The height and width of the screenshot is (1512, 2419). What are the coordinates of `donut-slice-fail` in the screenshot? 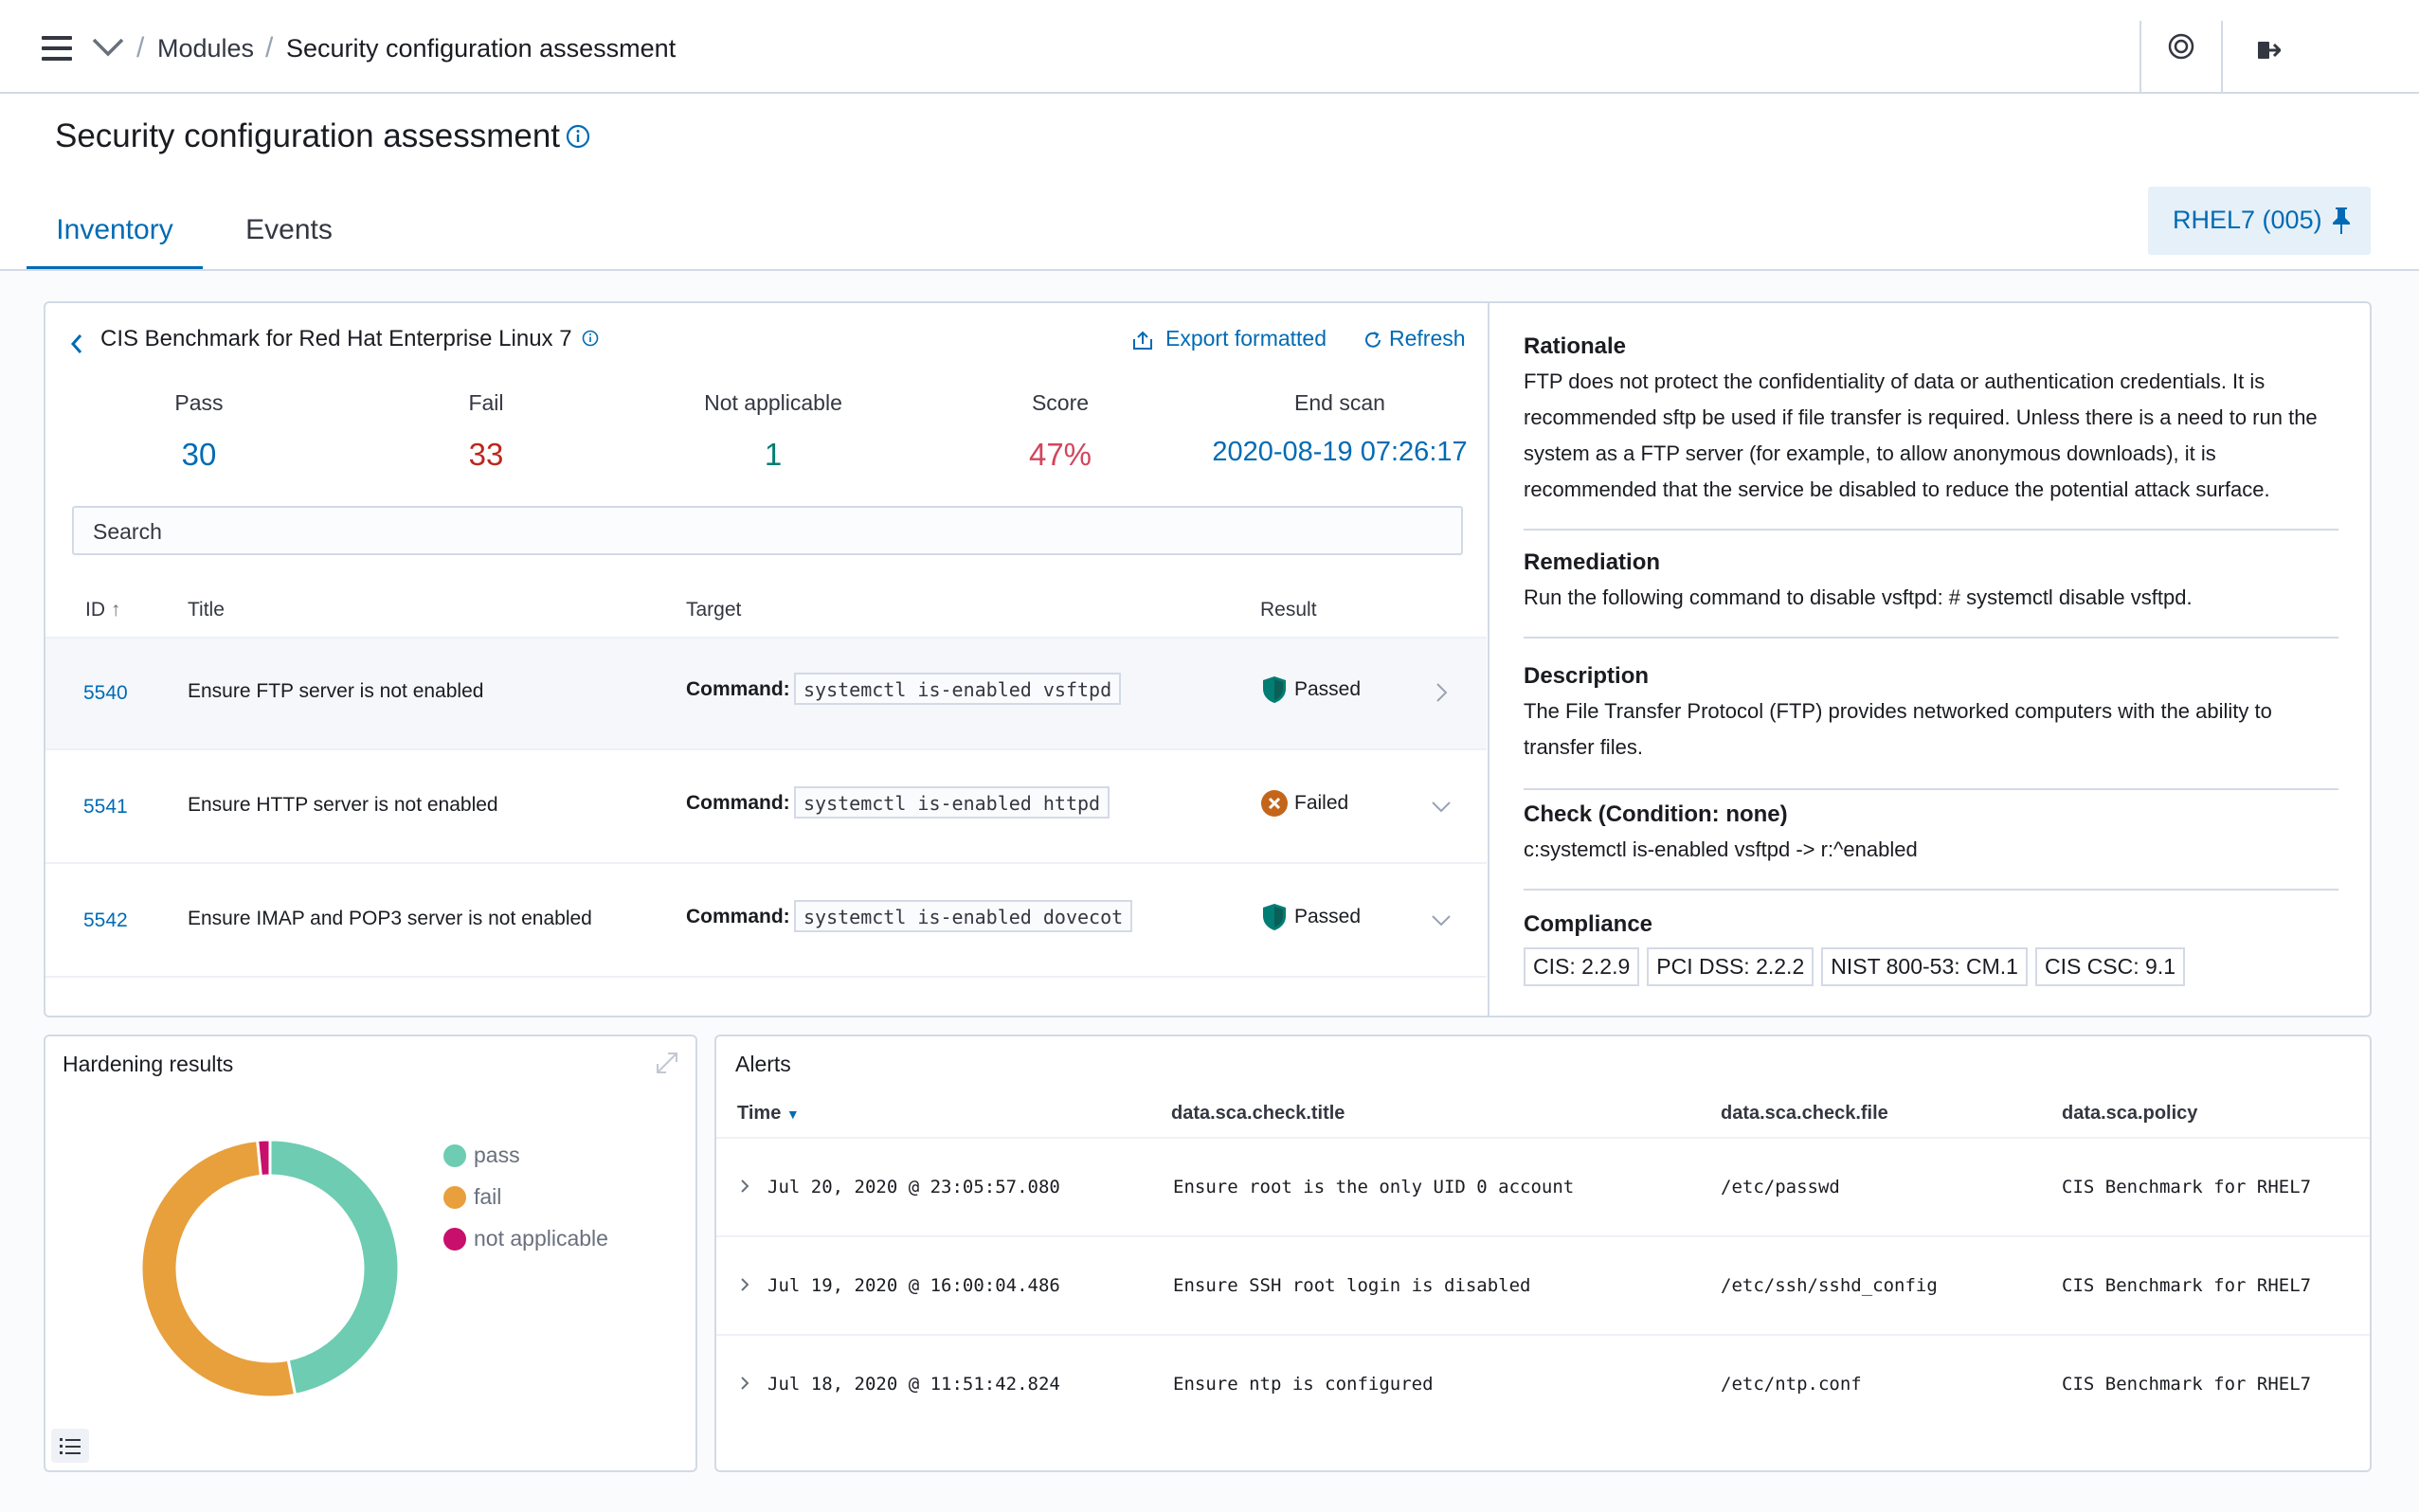 It's located at (218, 1269).